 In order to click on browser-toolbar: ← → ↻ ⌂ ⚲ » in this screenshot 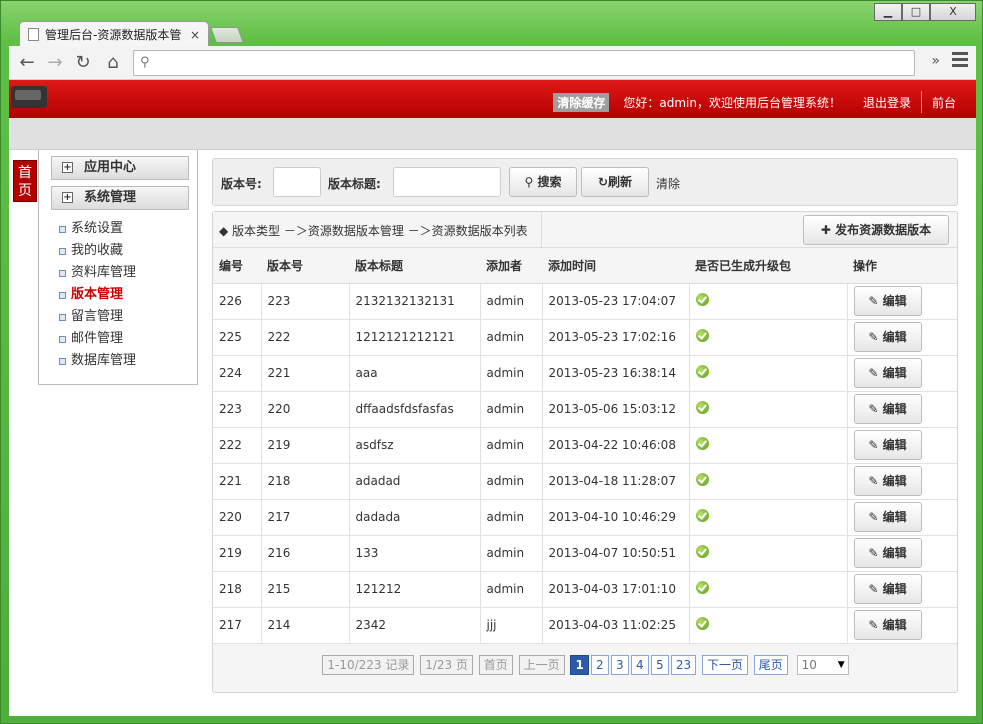, I will do `click(492, 63)`.